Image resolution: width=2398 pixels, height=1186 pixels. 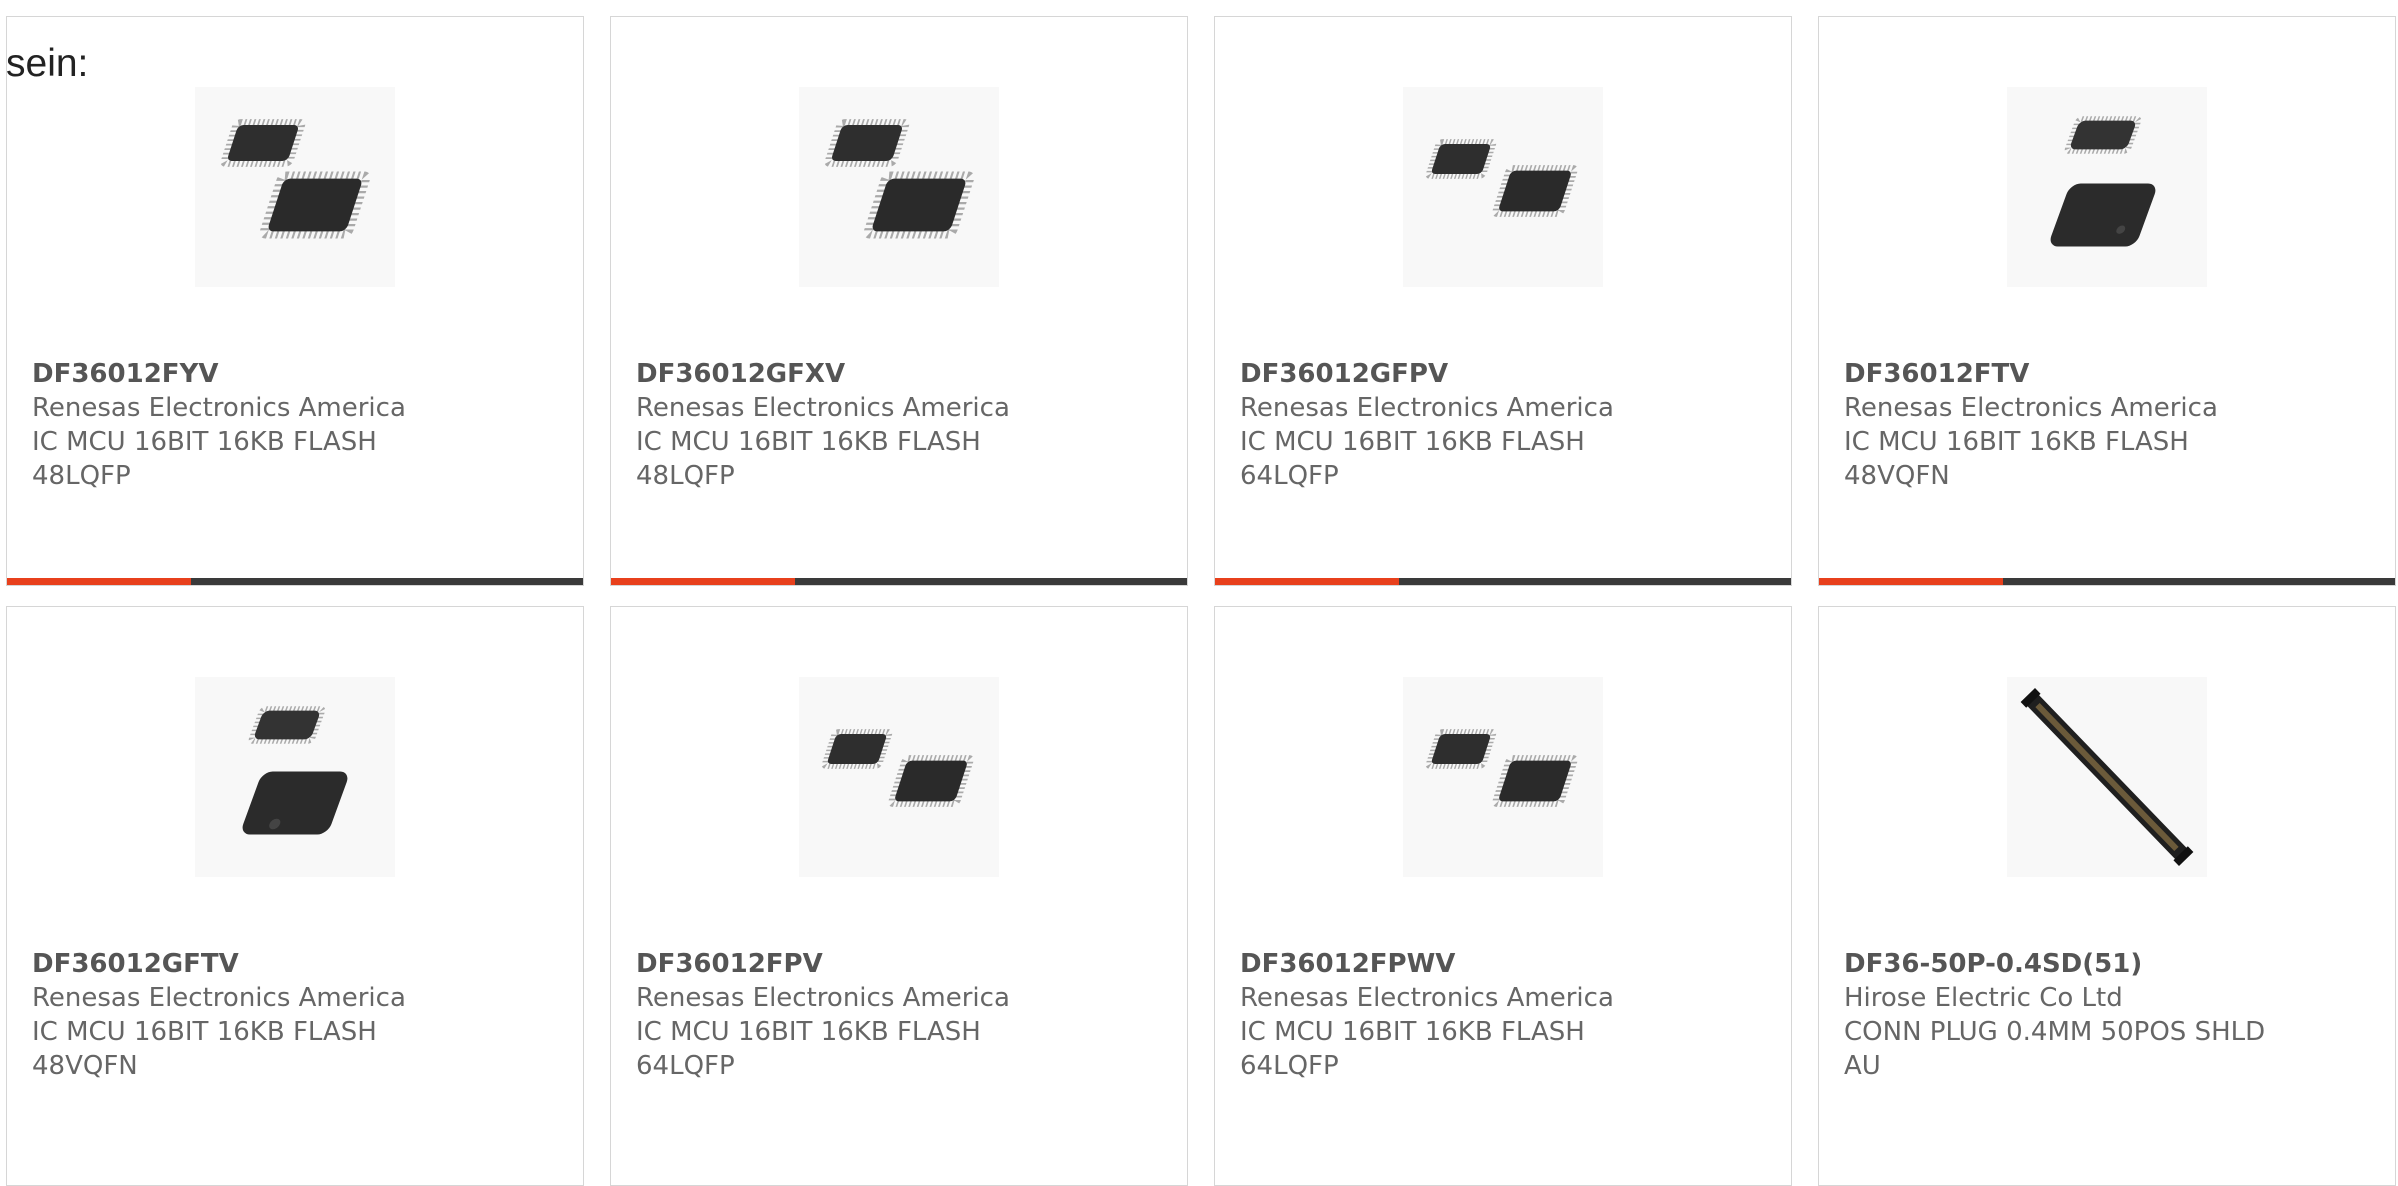 I want to click on part-number-link: DF36012FPWV, so click(x=1510, y=964).